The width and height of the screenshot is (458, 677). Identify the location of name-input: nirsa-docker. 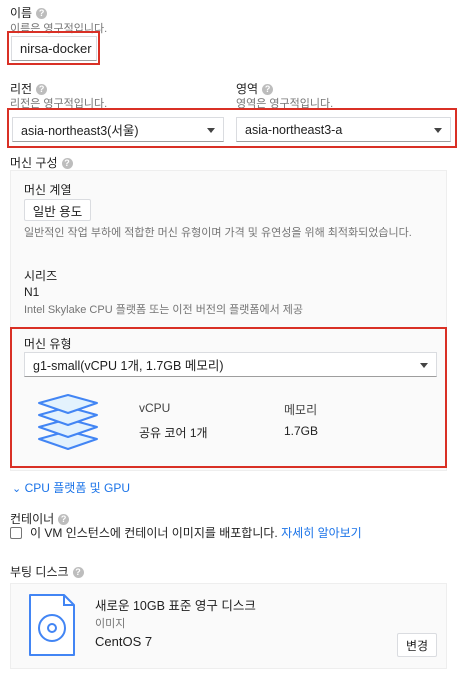
(54, 48).